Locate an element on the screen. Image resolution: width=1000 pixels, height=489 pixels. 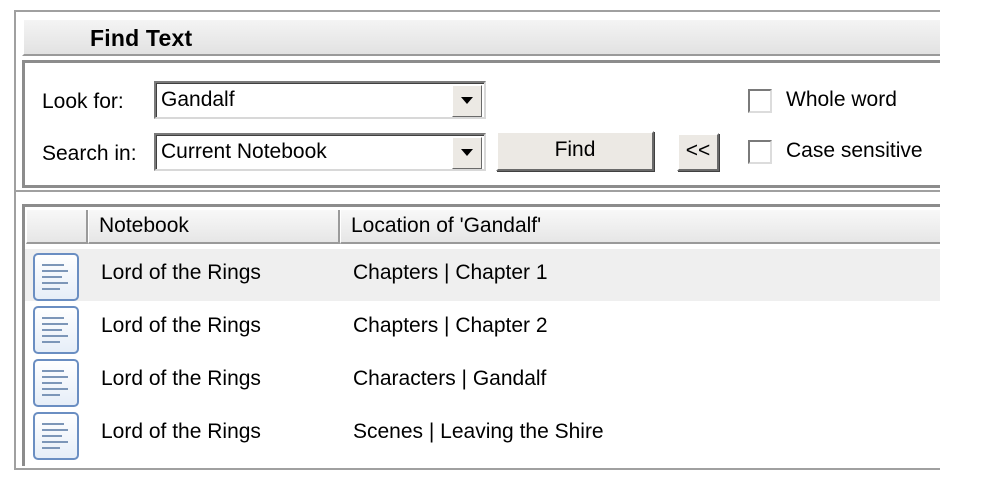
whole-word-checkbox is located at coordinates (760, 101).